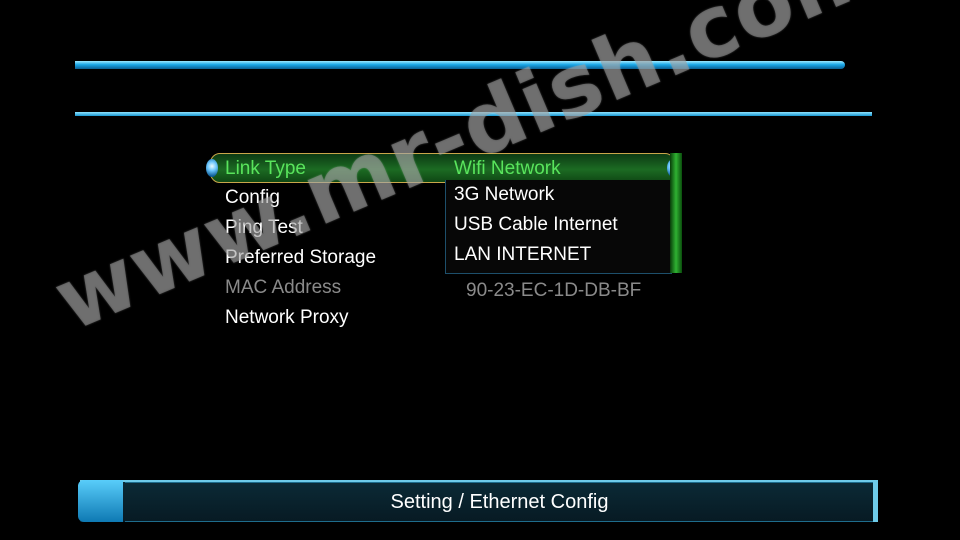 This screenshot has height=540, width=960. I want to click on mac-address-value: 90-23-EC-1D-DB-BF, so click(554, 290).